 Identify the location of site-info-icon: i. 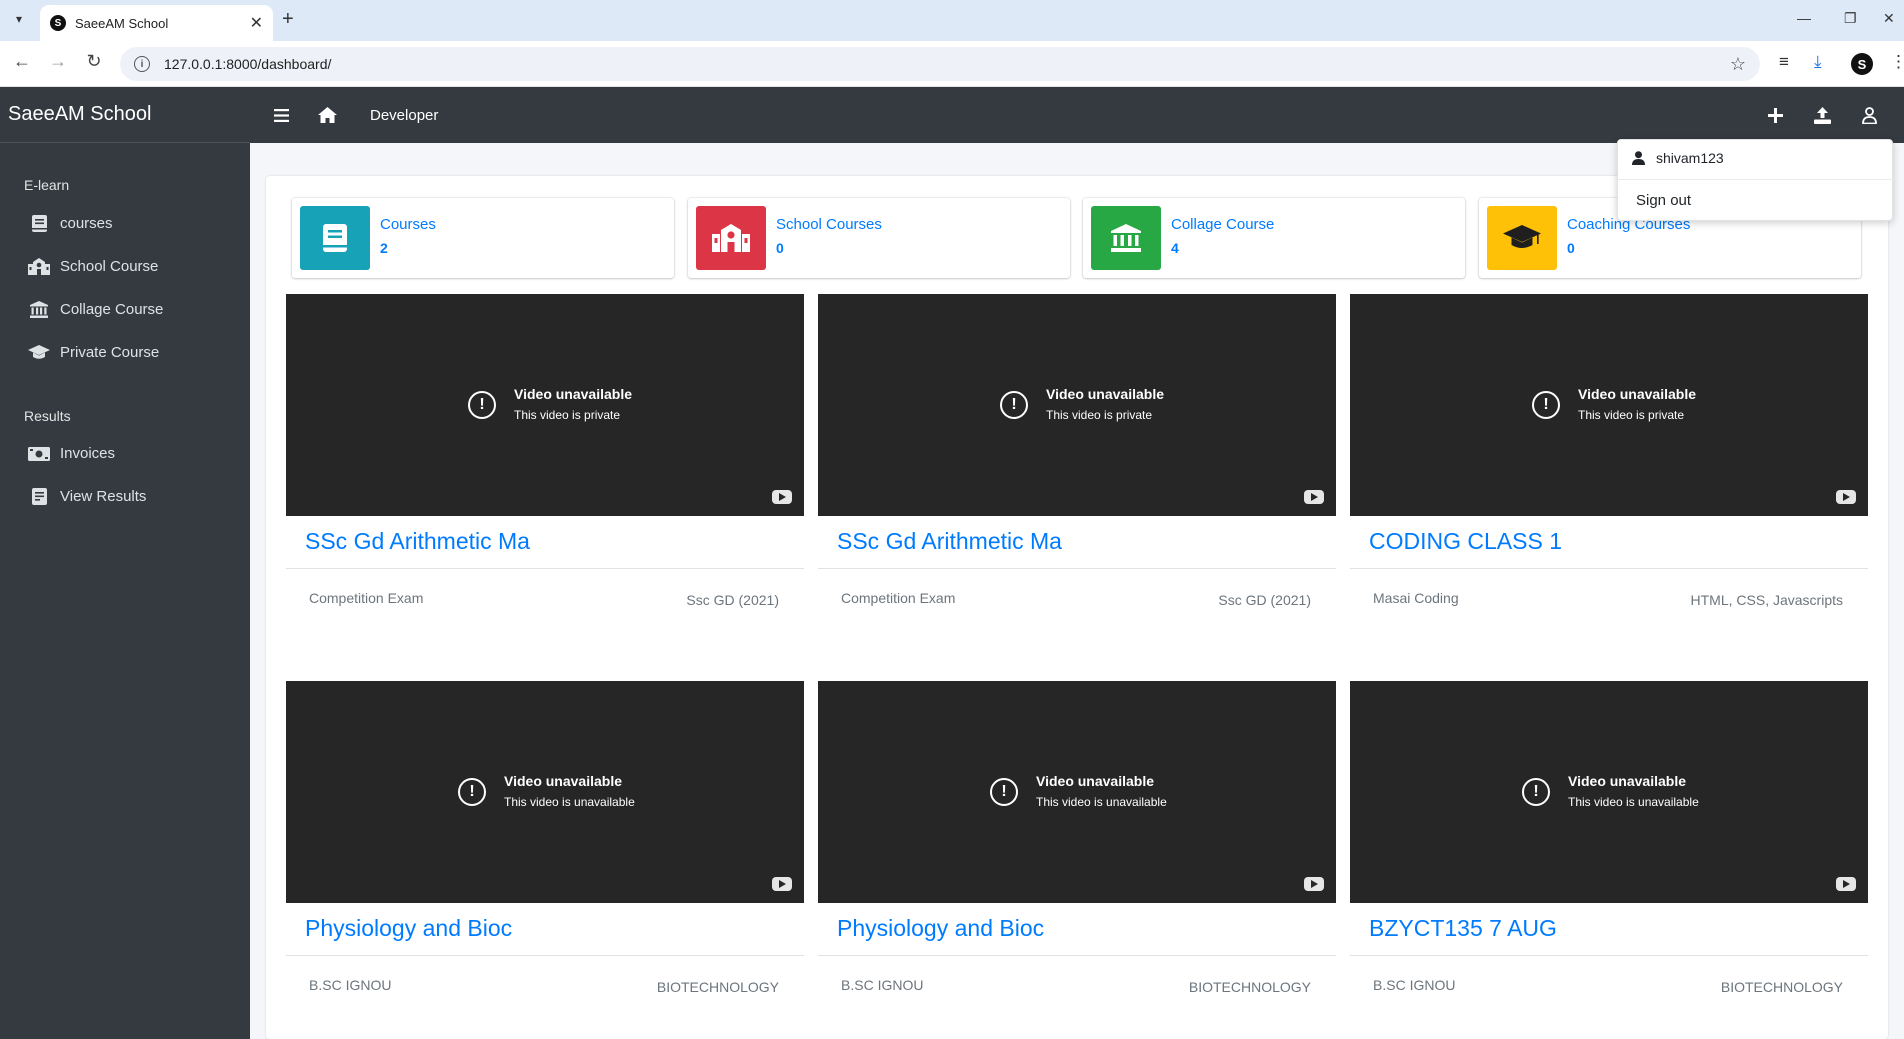
(142, 64).